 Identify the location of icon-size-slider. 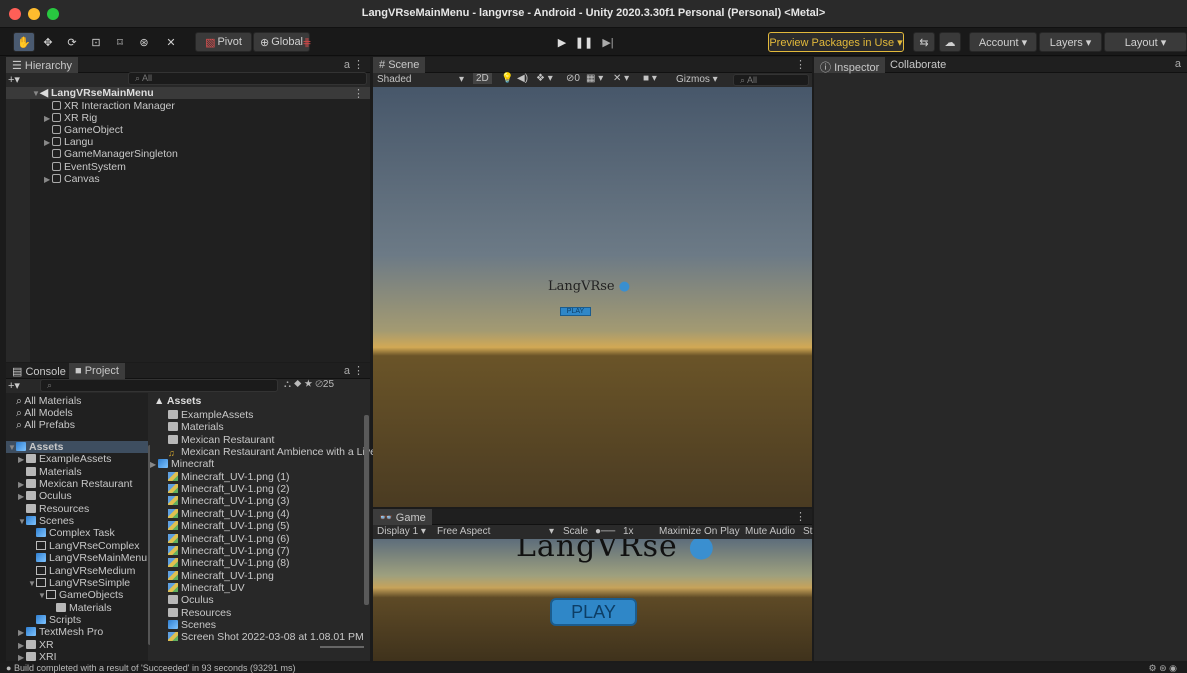
(342, 647).